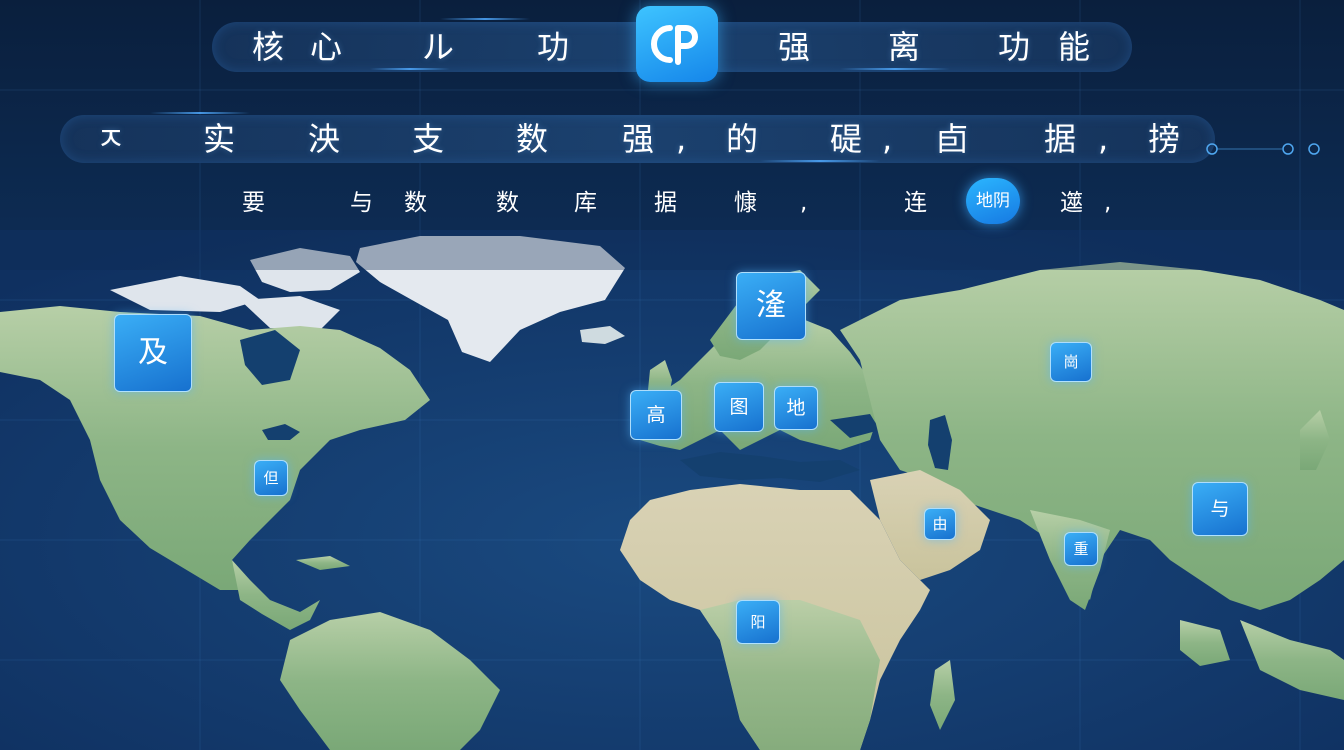  Describe the element at coordinates (1074, 47) in the screenshot. I see `banner-top-char: 能` at that location.